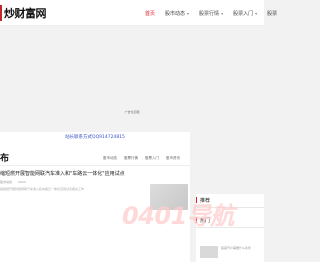 Image resolution: width=320 pixels, height=262 pixels. I want to click on nav-item-label: 股市动态, so click(175, 13).